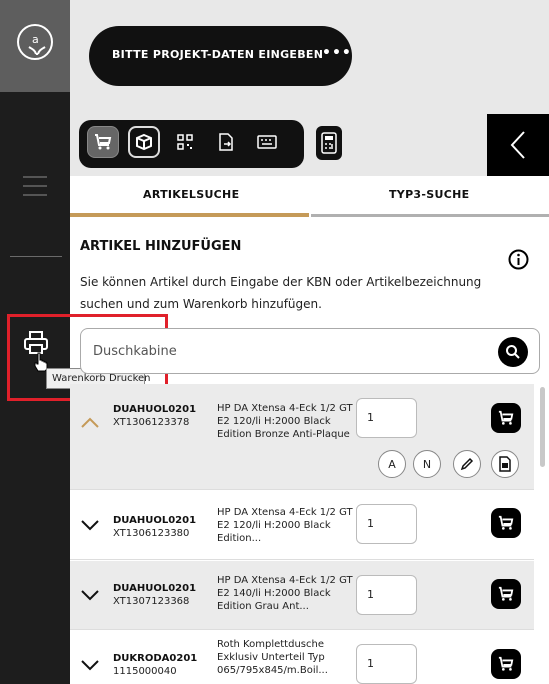  I want to click on qr-code-icon, so click(185, 142).